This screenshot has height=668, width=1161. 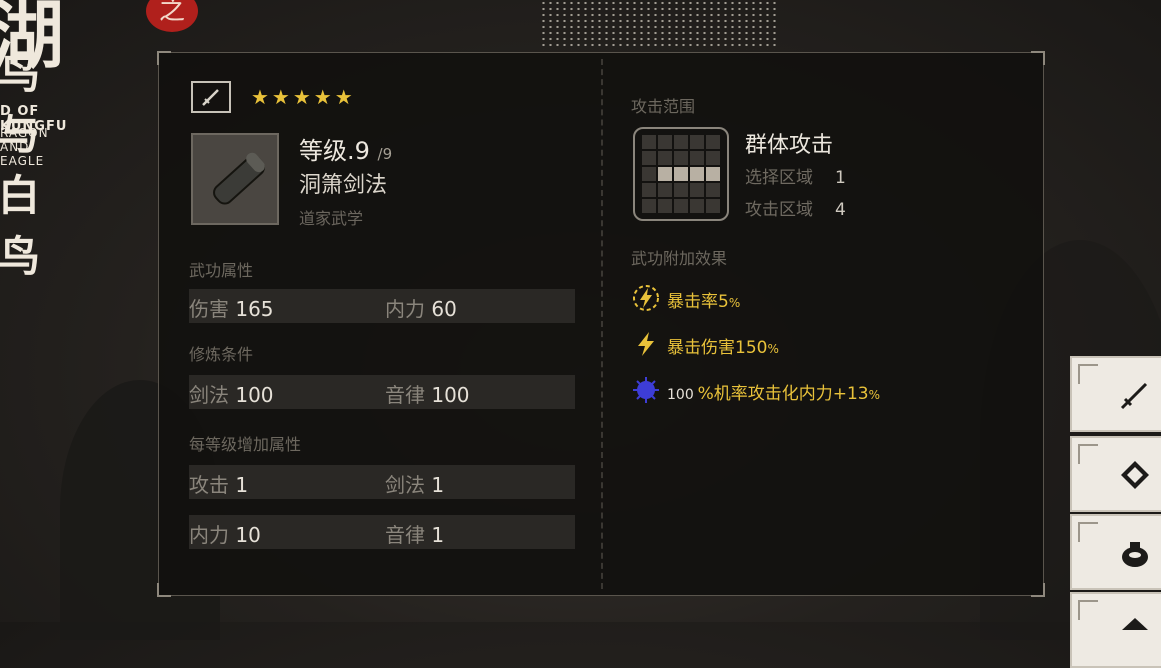 I want to click on skill-name: 洞箫剑法, so click(x=343, y=185).